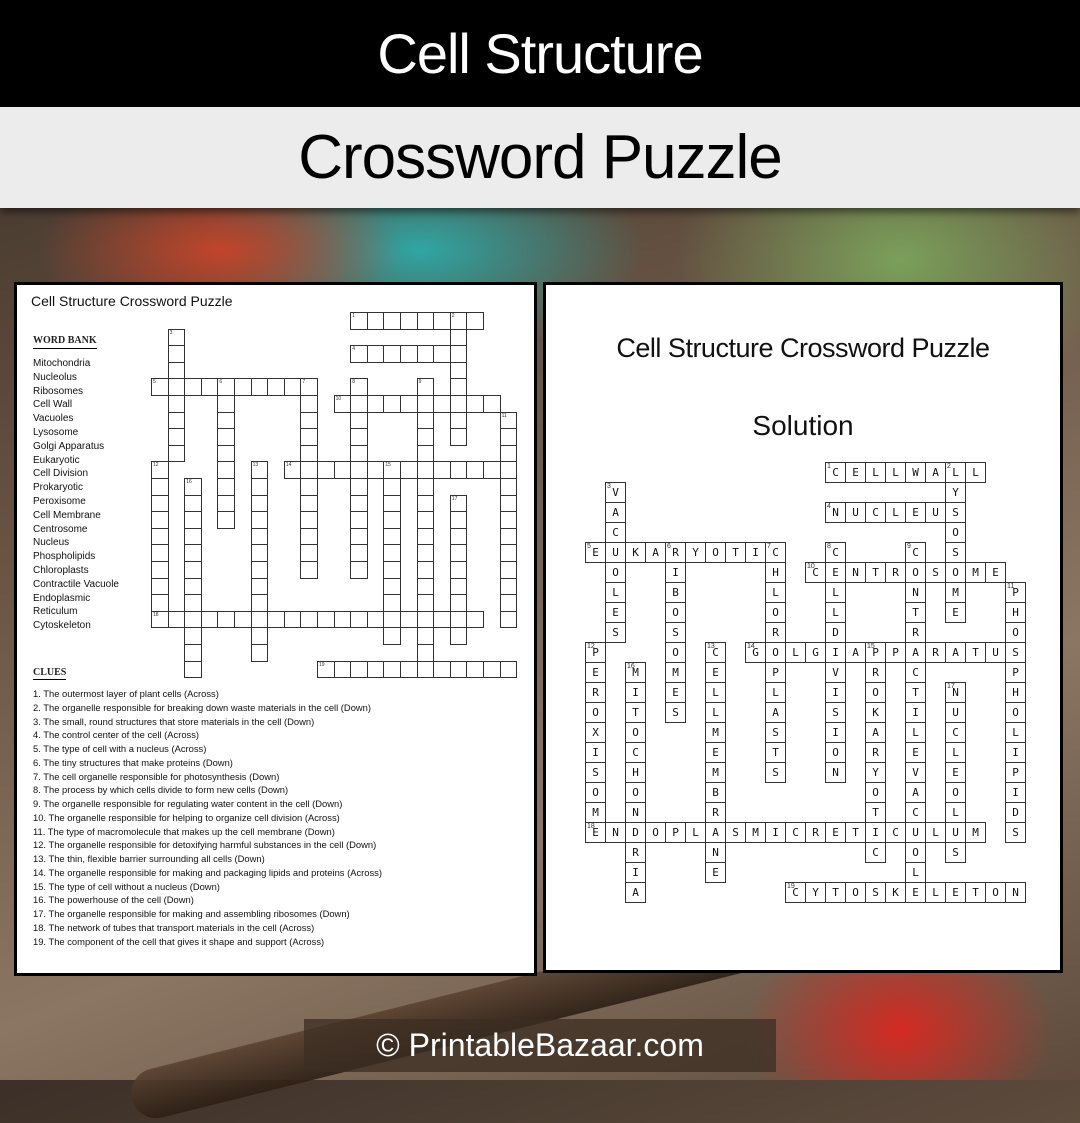 The image size is (1080, 1123). What do you see at coordinates (160, 470) in the screenshot?
I see `puzzle-cell: 12` at bounding box center [160, 470].